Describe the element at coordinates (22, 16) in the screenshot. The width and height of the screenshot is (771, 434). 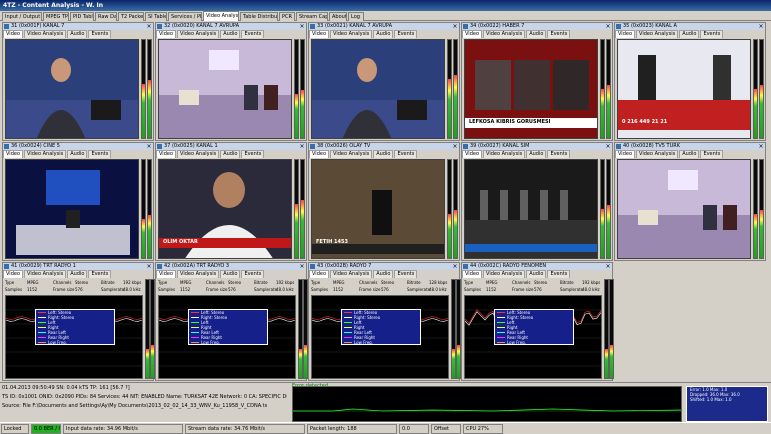
I see `tab-input-output: Input / Output` at that location.